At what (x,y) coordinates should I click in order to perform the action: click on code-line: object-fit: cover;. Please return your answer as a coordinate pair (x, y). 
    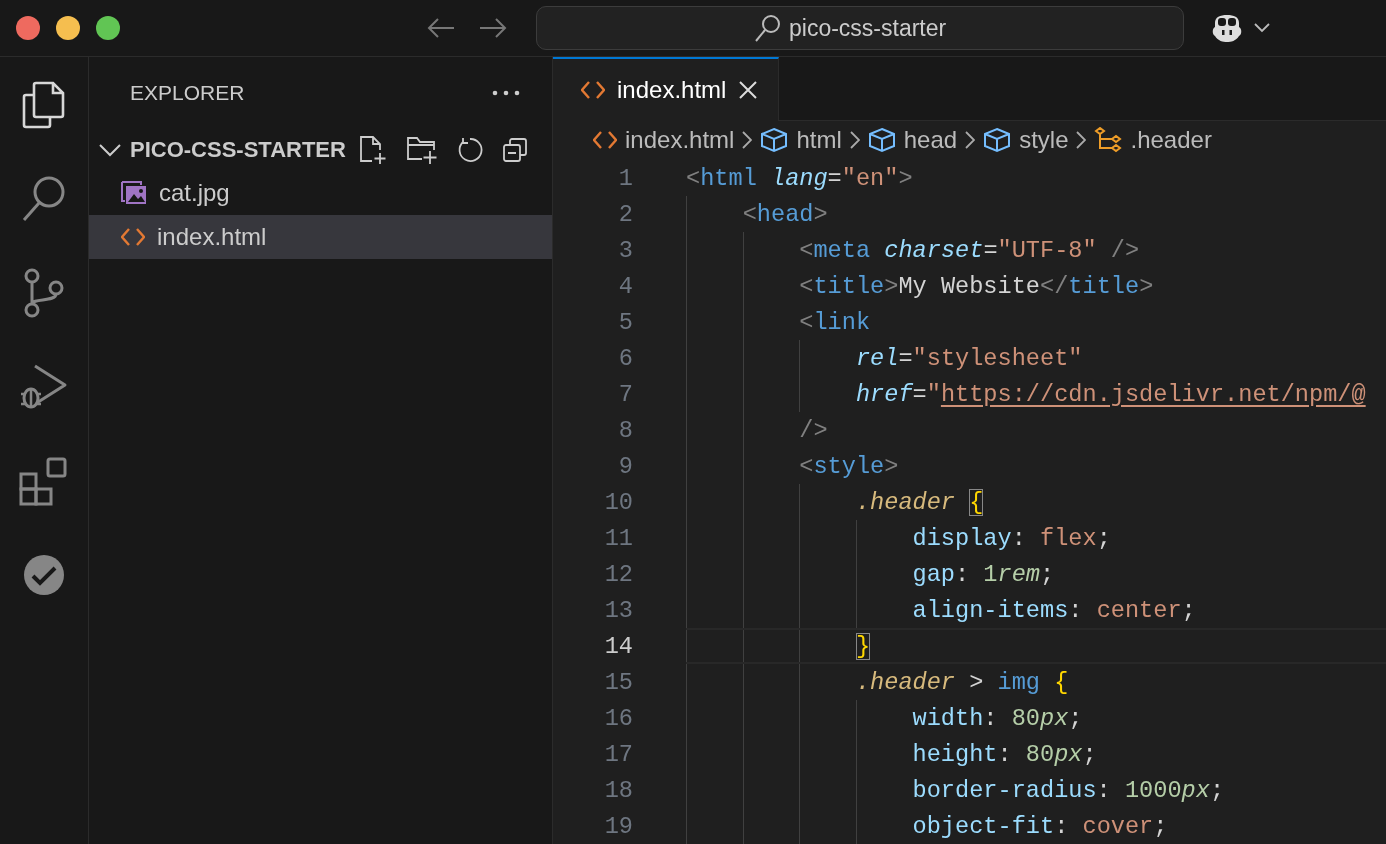
    Looking at the image, I should click on (1039, 826).